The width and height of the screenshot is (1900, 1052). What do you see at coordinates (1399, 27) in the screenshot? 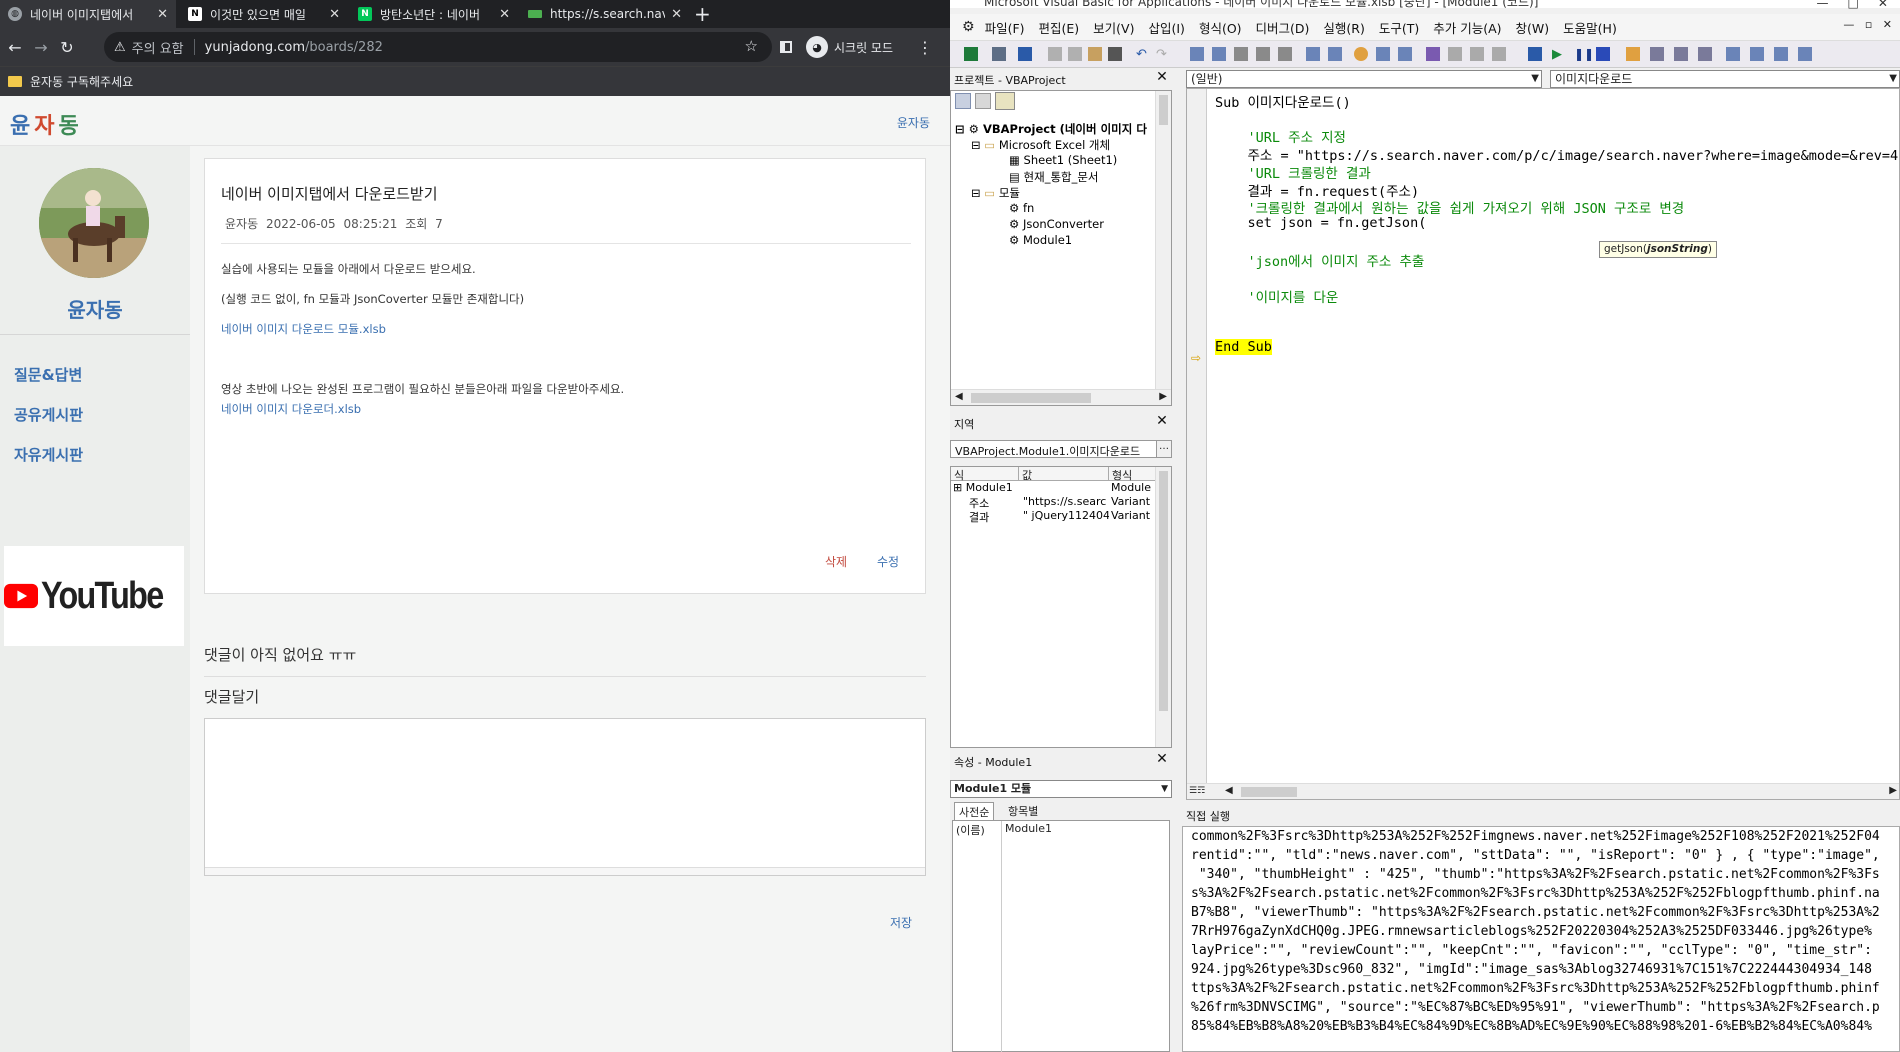
I see `menu-tools: 도구(T)` at bounding box center [1399, 27].